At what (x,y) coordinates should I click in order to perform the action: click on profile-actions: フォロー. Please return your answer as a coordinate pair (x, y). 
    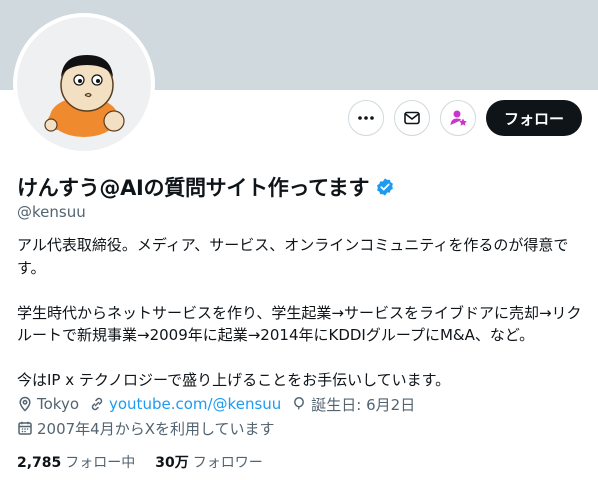
    Looking at the image, I should click on (464, 118).